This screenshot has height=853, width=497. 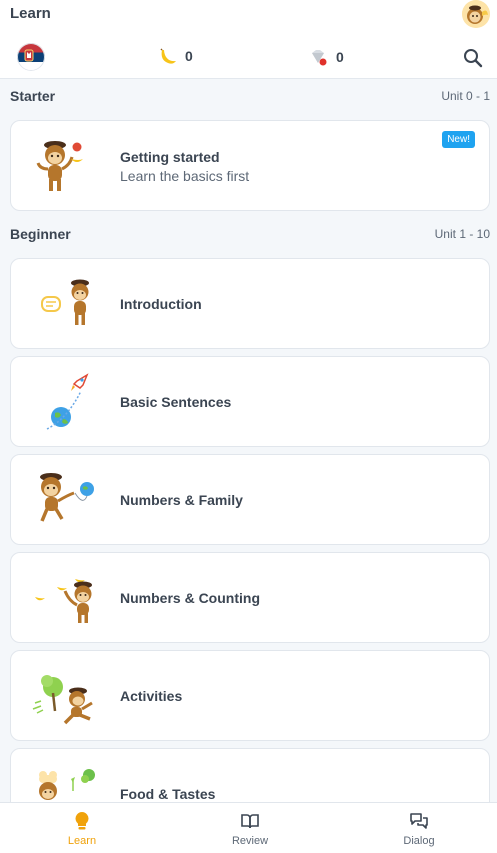 I want to click on monkey-balloon-illustration, so click(x=67, y=497).